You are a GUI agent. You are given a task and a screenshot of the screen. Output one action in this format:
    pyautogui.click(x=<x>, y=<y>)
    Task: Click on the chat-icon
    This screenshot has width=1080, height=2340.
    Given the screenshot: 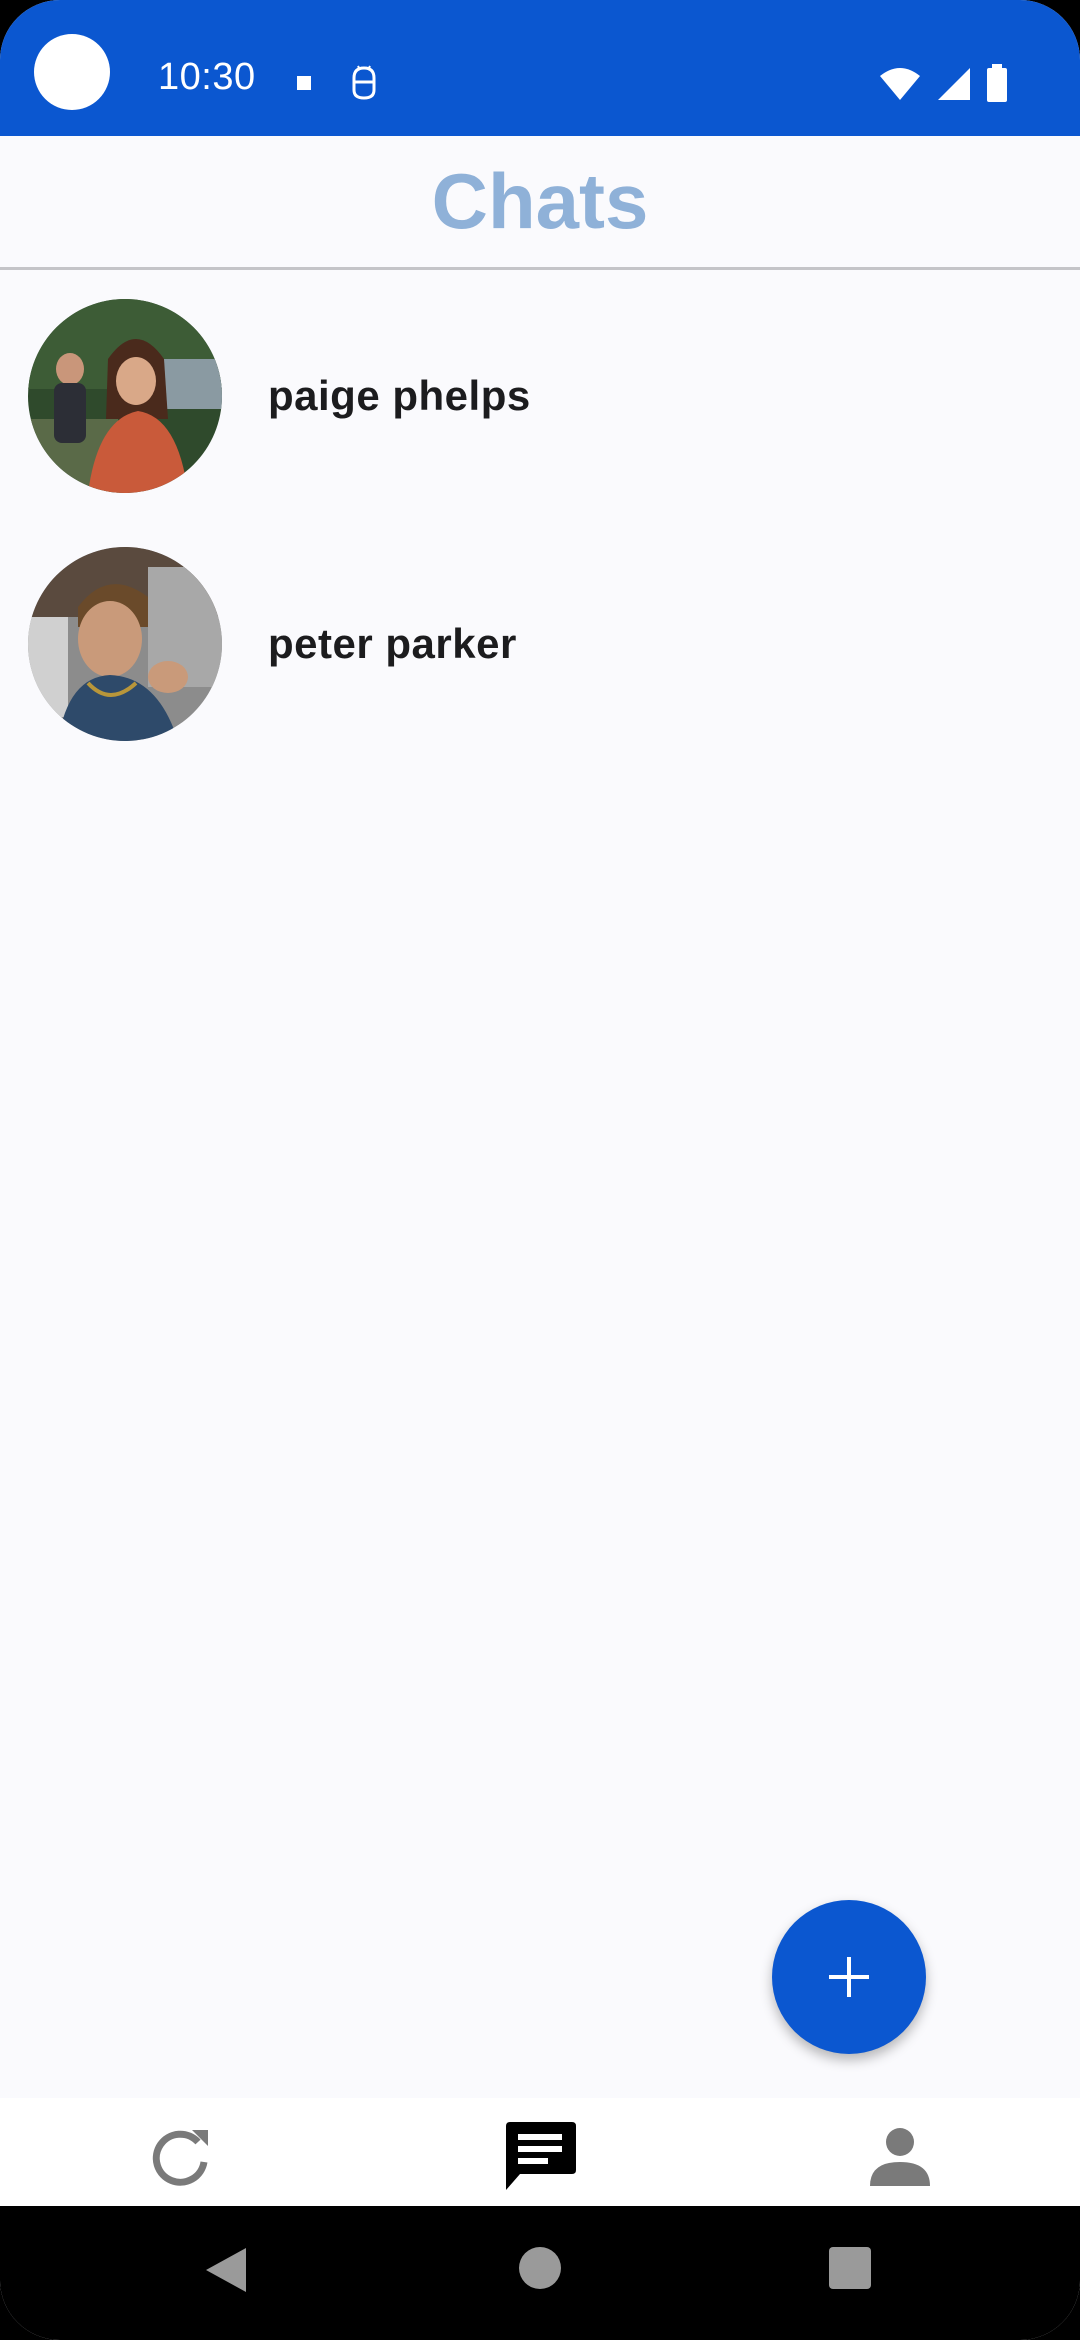 What is the action you would take?
    pyautogui.click(x=541, y=2156)
    